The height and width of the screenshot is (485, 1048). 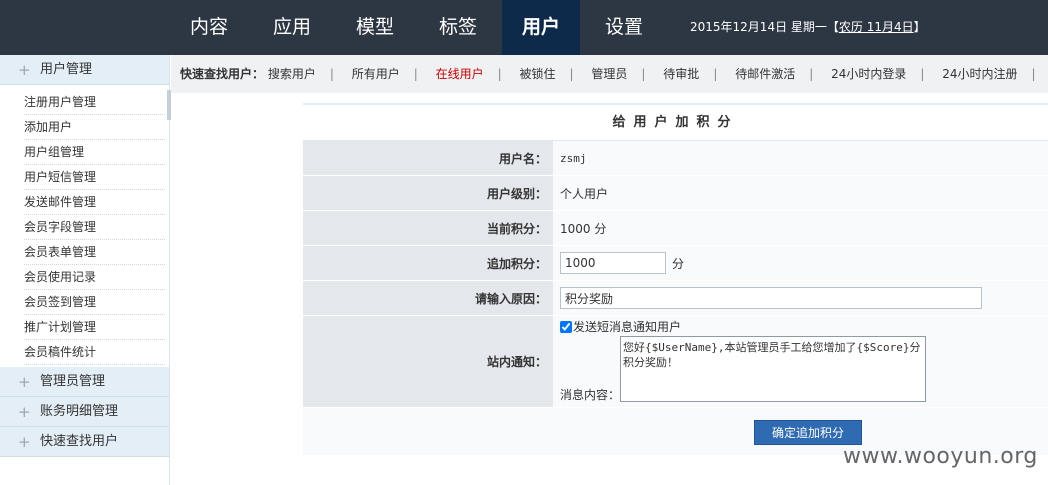 What do you see at coordinates (876, 27) in the screenshot?
I see `lunar-date-link: 农历 11月4日` at bounding box center [876, 27].